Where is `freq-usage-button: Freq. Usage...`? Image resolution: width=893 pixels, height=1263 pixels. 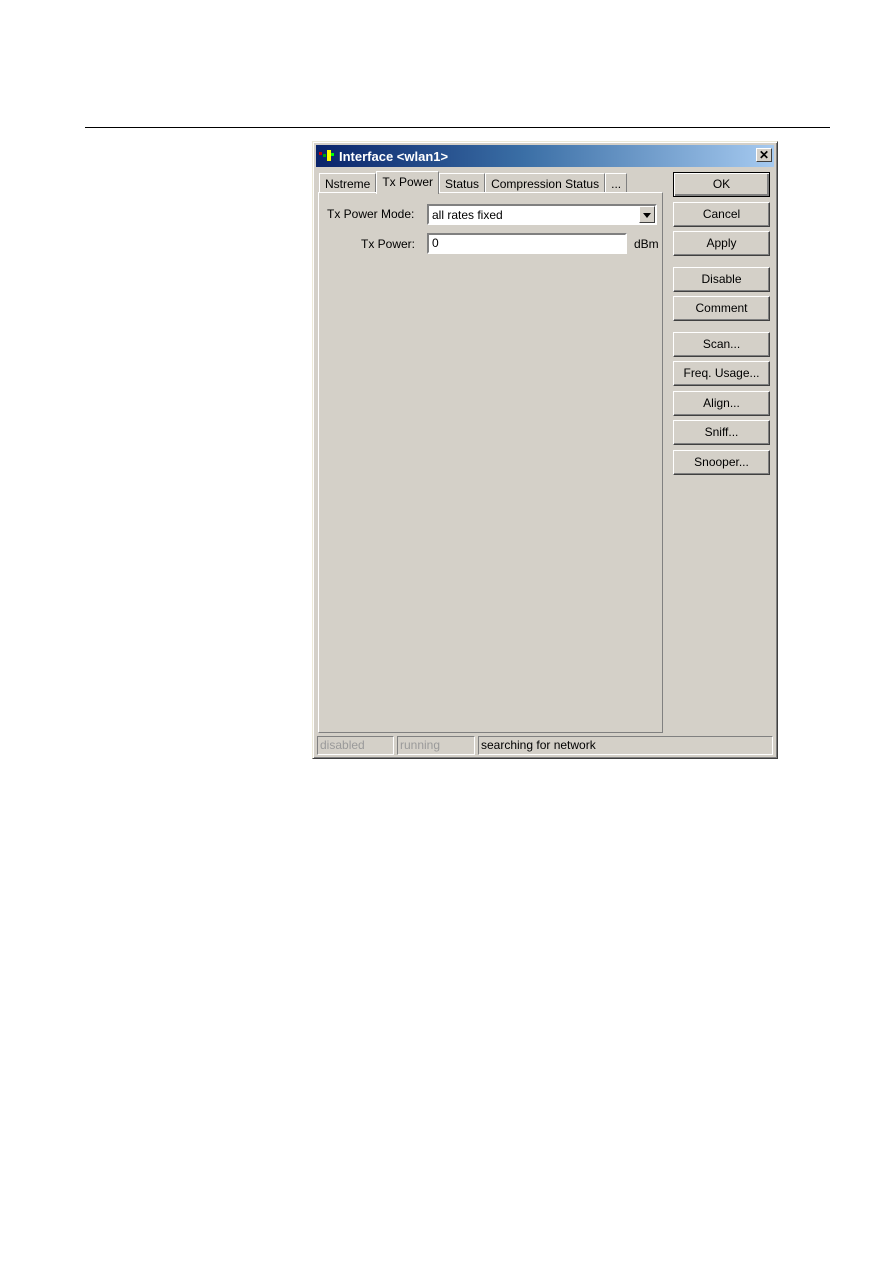 freq-usage-button: Freq. Usage... is located at coordinates (721, 373).